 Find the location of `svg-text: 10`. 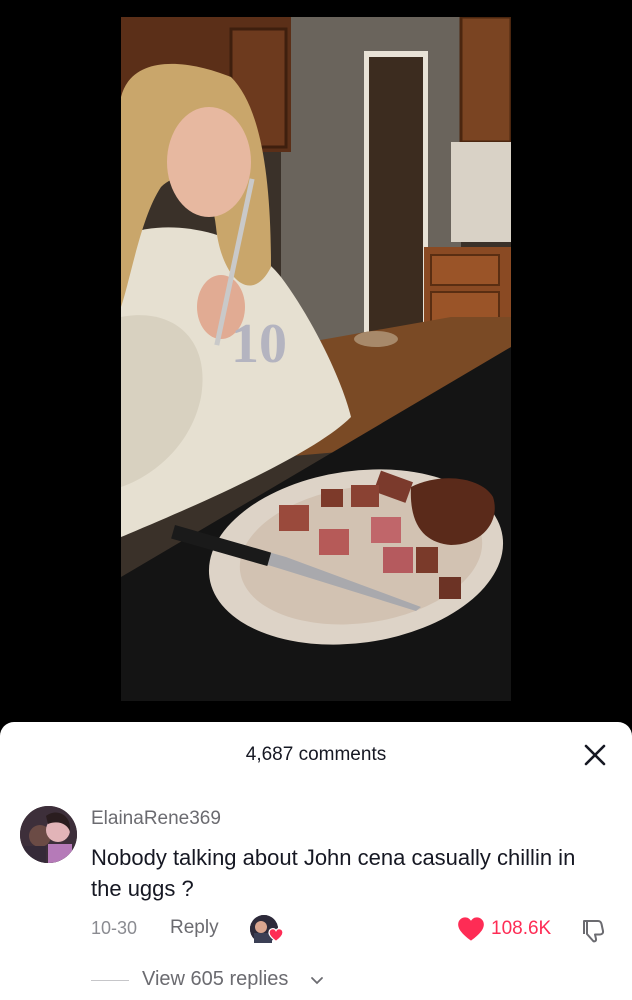

svg-text: 10 is located at coordinates (259, 344).